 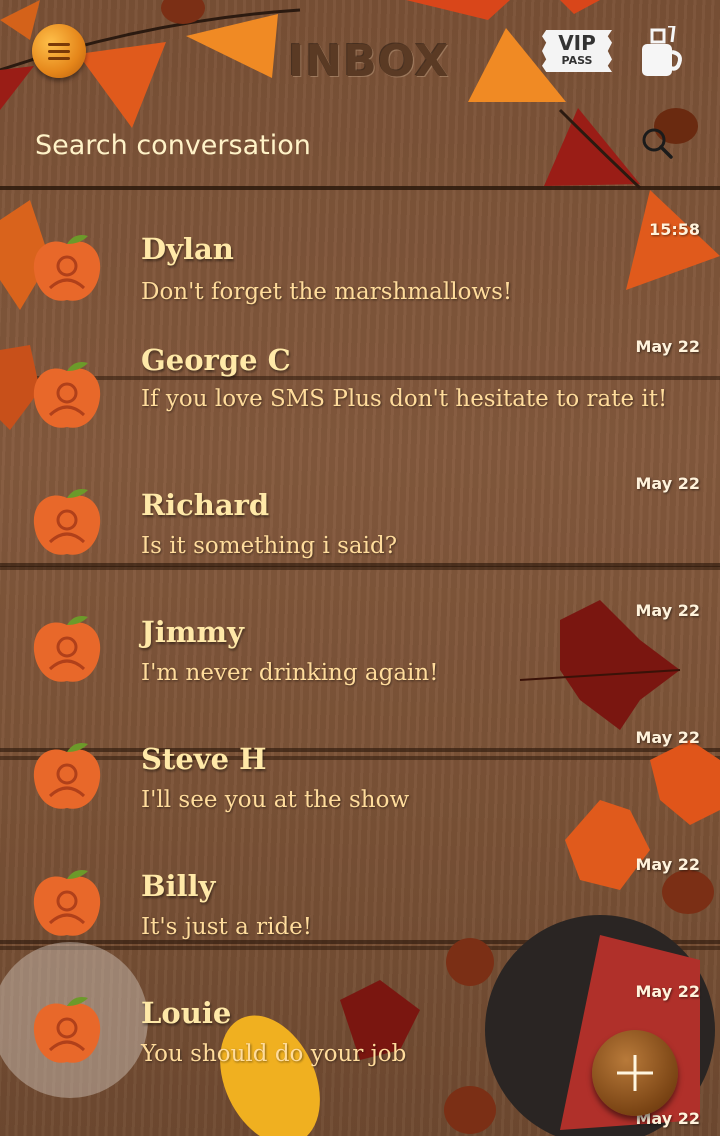 I want to click on plus-icon, so click(x=635, y=1073).